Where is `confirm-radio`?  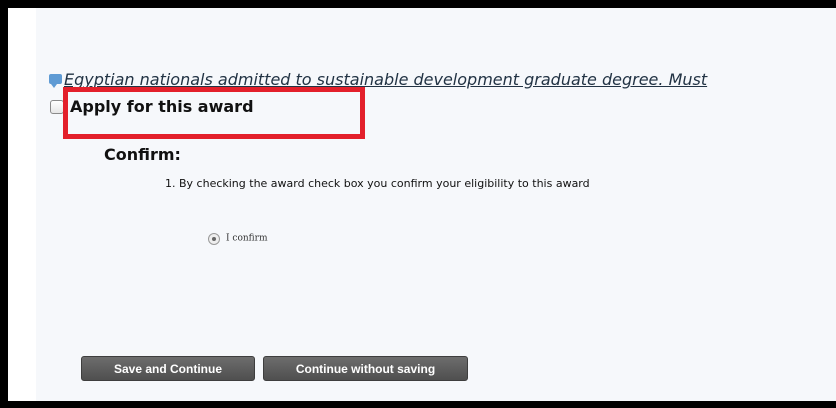 confirm-radio is located at coordinates (214, 238).